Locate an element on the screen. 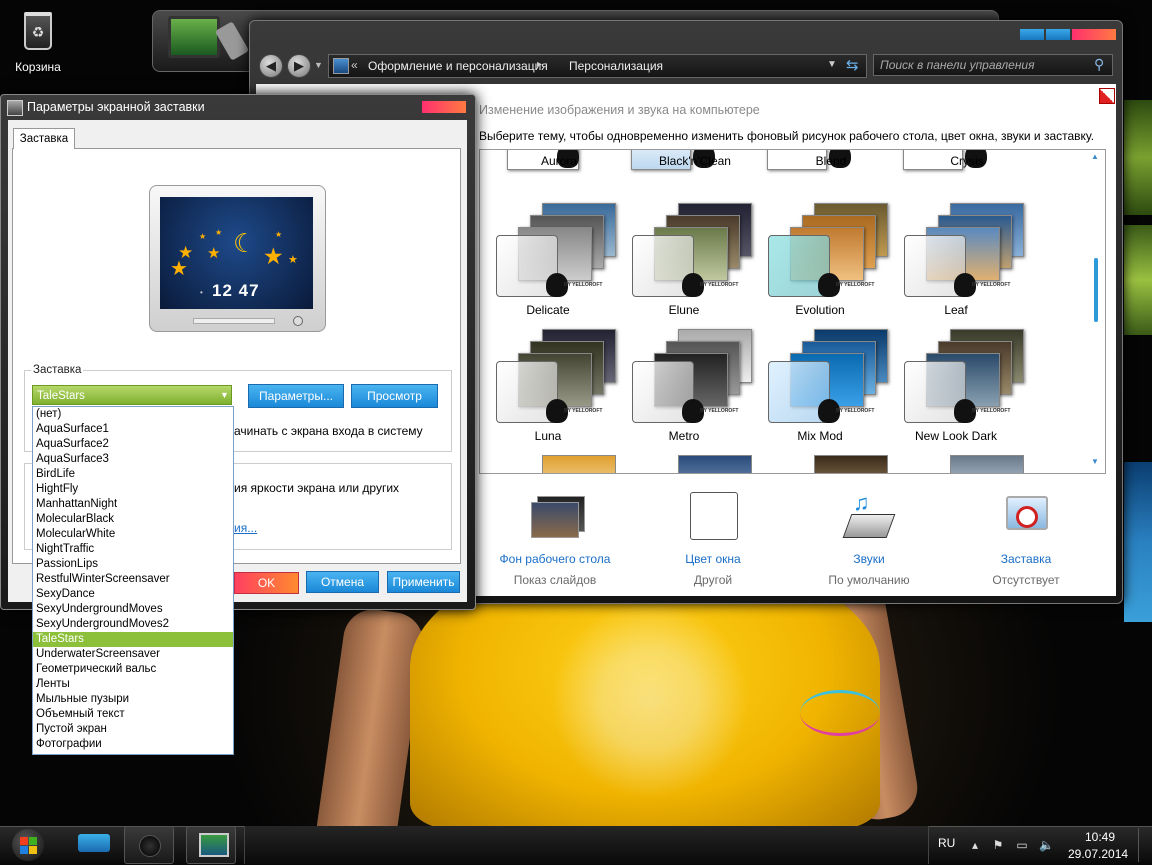 The height and width of the screenshot is (865, 1152). scroll-down-icon: ▼ is located at coordinates (1095, 461).